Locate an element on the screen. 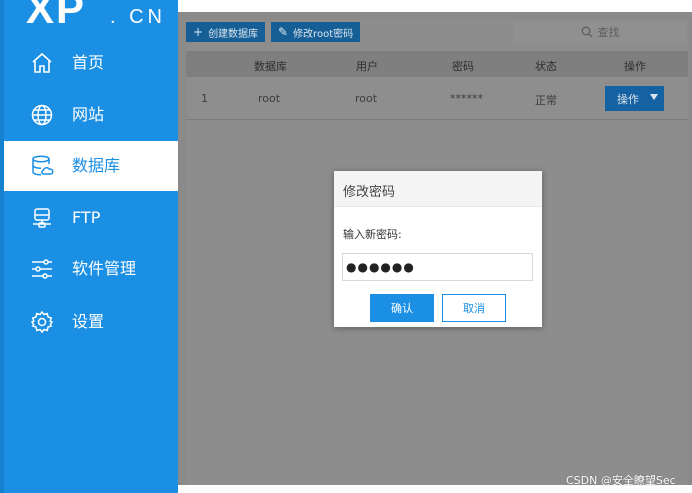  column-header-action: 操作 is located at coordinates (635, 66).